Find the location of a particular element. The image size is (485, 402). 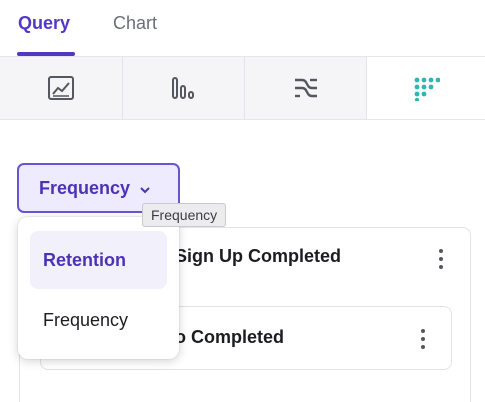

chart-type-bar is located at coordinates (184, 88).